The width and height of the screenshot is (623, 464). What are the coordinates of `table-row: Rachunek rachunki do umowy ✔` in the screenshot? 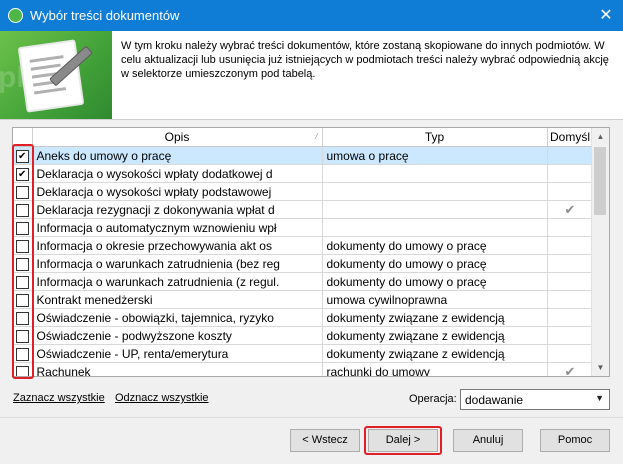 It's located at (303, 369).